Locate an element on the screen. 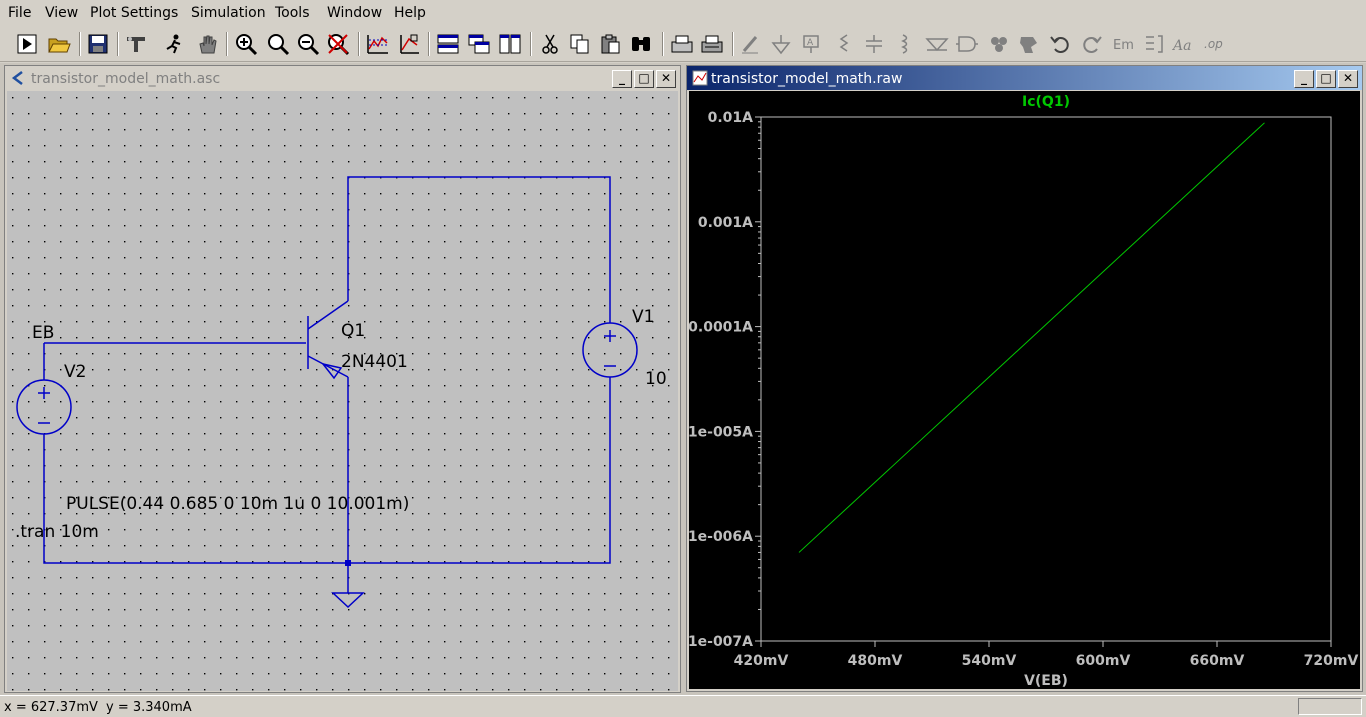 The image size is (1366, 717). status-x-coordinate: x = 627.37mV is located at coordinates (51, 707).